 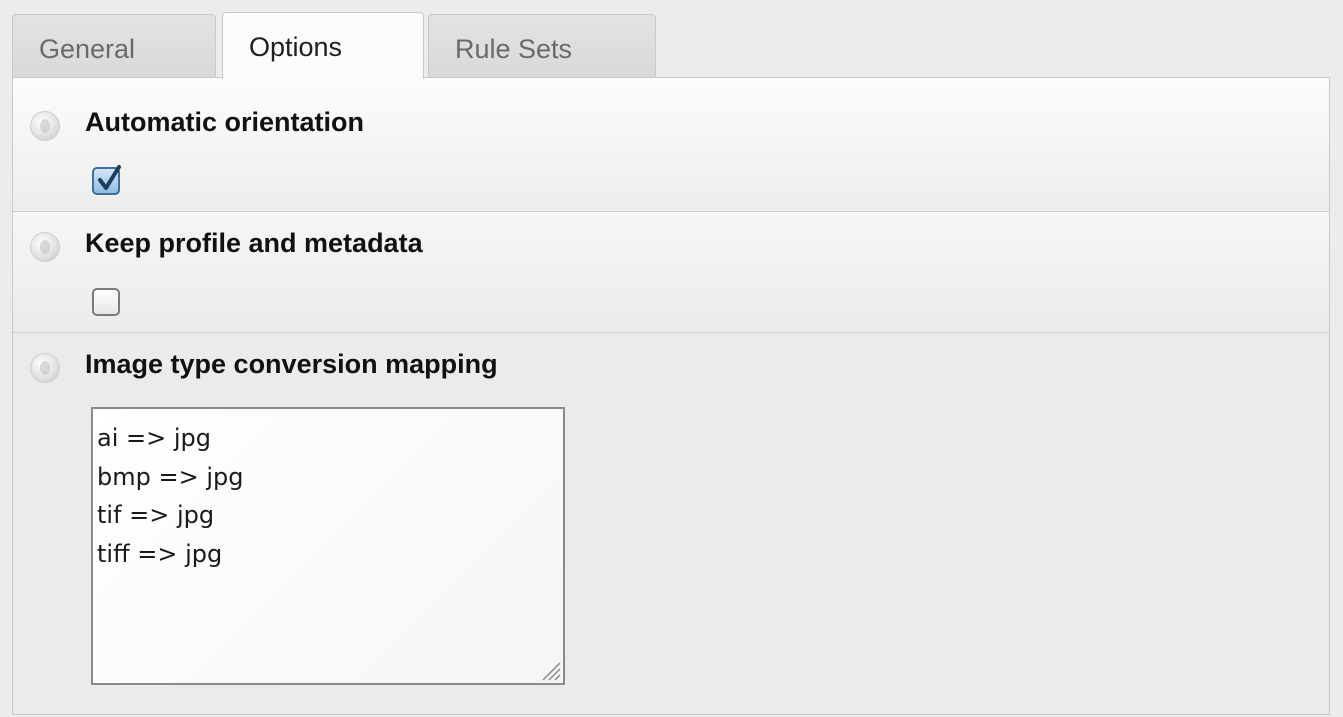 What do you see at coordinates (291, 364) in the screenshot?
I see `section-title: Image type conversion mapping` at bounding box center [291, 364].